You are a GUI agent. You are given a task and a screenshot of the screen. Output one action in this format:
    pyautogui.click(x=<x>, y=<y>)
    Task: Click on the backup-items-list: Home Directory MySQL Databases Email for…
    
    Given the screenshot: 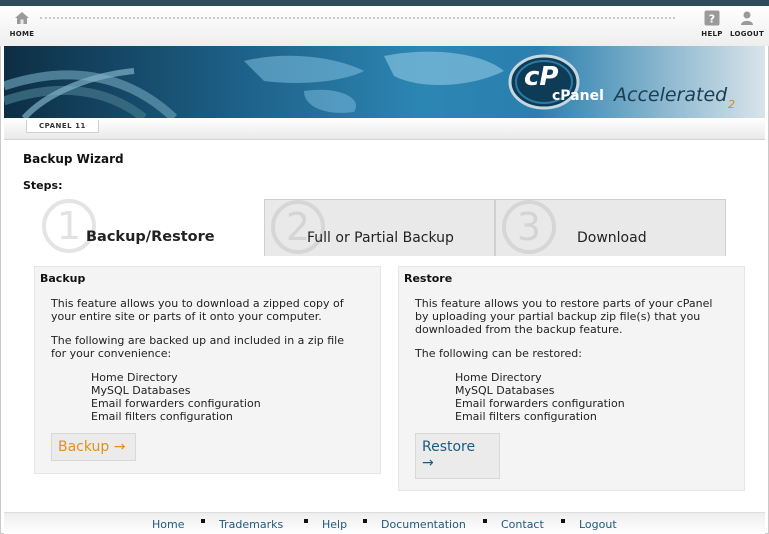 What is the action you would take?
    pyautogui.click(x=176, y=397)
    